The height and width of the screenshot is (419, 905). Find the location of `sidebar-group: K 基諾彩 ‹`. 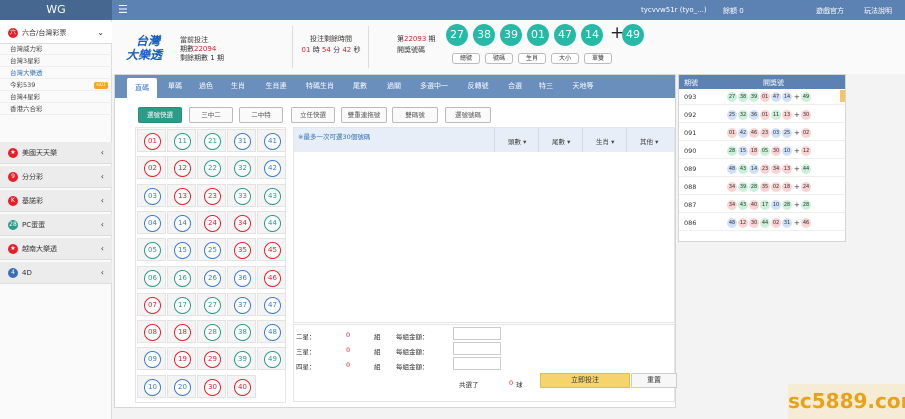

sidebar-group: K 基諾彩 ‹ is located at coordinates (56, 201).